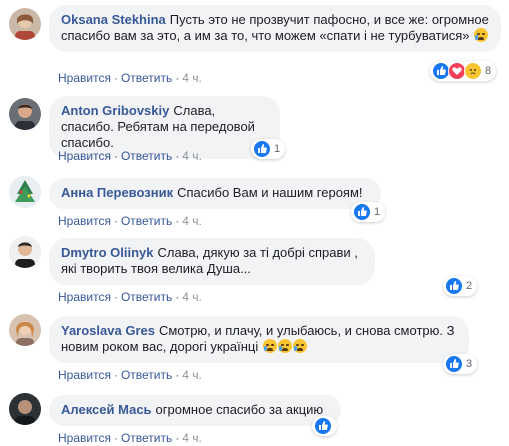 This screenshot has height=446, width=509. I want to click on comment-author: Anton Gribovskiy, so click(115, 110).